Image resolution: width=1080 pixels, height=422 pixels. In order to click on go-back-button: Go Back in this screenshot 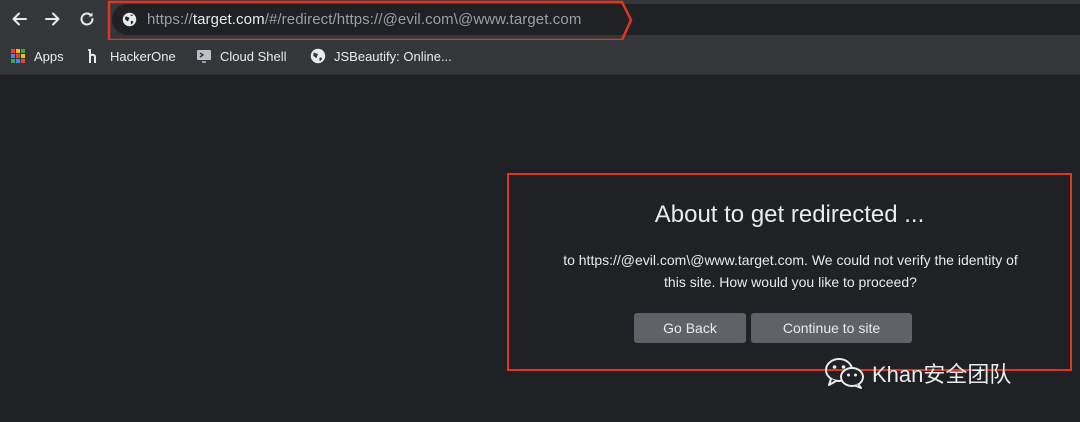, I will do `click(690, 328)`.